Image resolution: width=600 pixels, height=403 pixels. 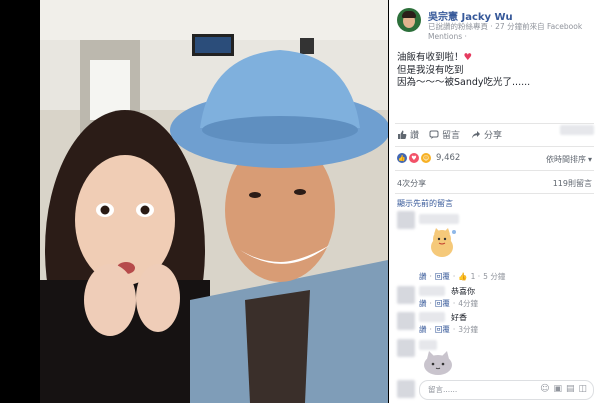 What do you see at coordinates (425, 203) in the screenshot?
I see `view-previous-comments: 顯示先前的留言` at bounding box center [425, 203].